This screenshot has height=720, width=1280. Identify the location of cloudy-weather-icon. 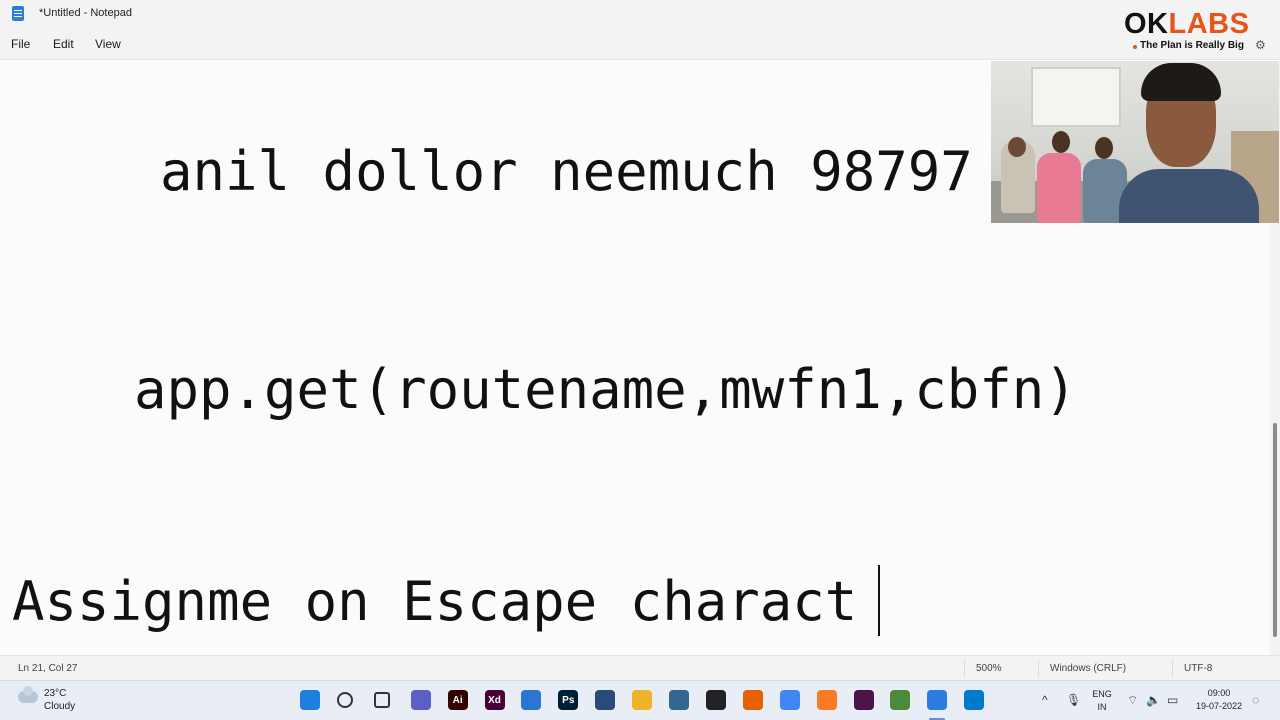
(28, 694).